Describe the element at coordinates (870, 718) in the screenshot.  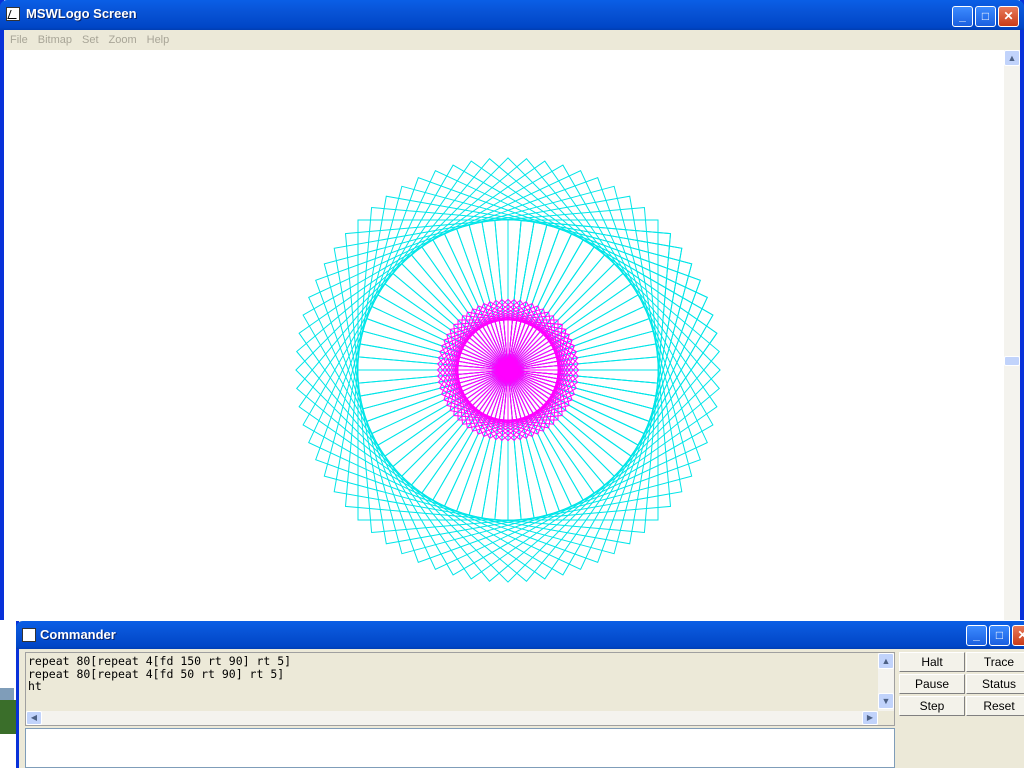
I see `history-scroll-right-icon: ▶` at that location.